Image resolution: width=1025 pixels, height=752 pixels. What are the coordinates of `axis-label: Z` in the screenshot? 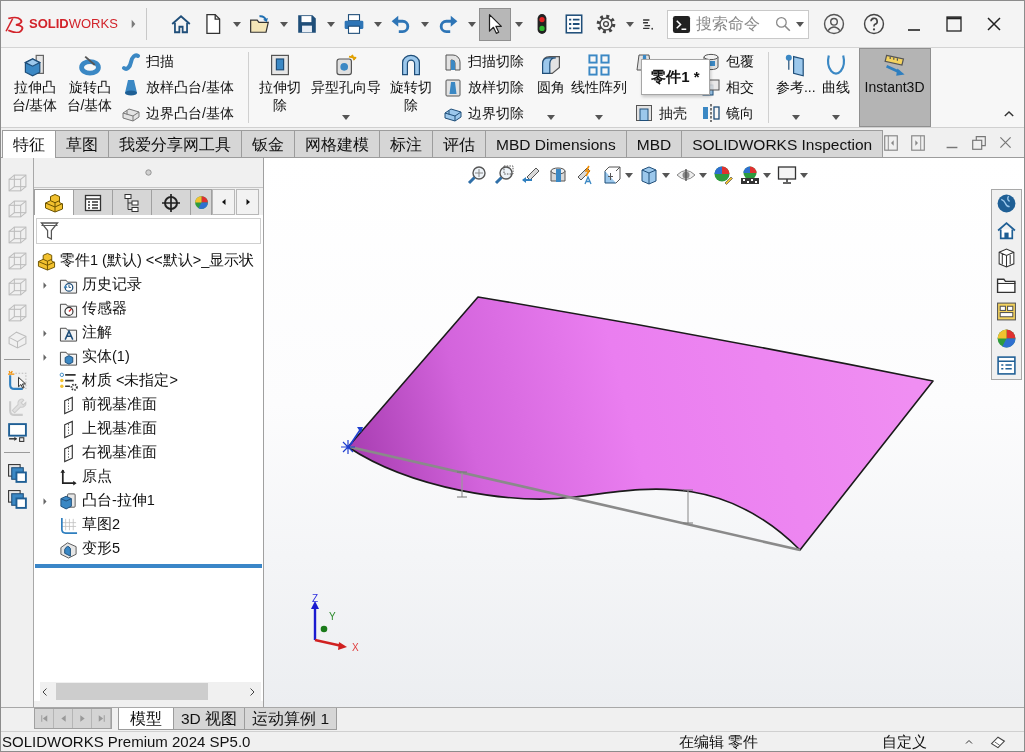 It's located at (315, 598).